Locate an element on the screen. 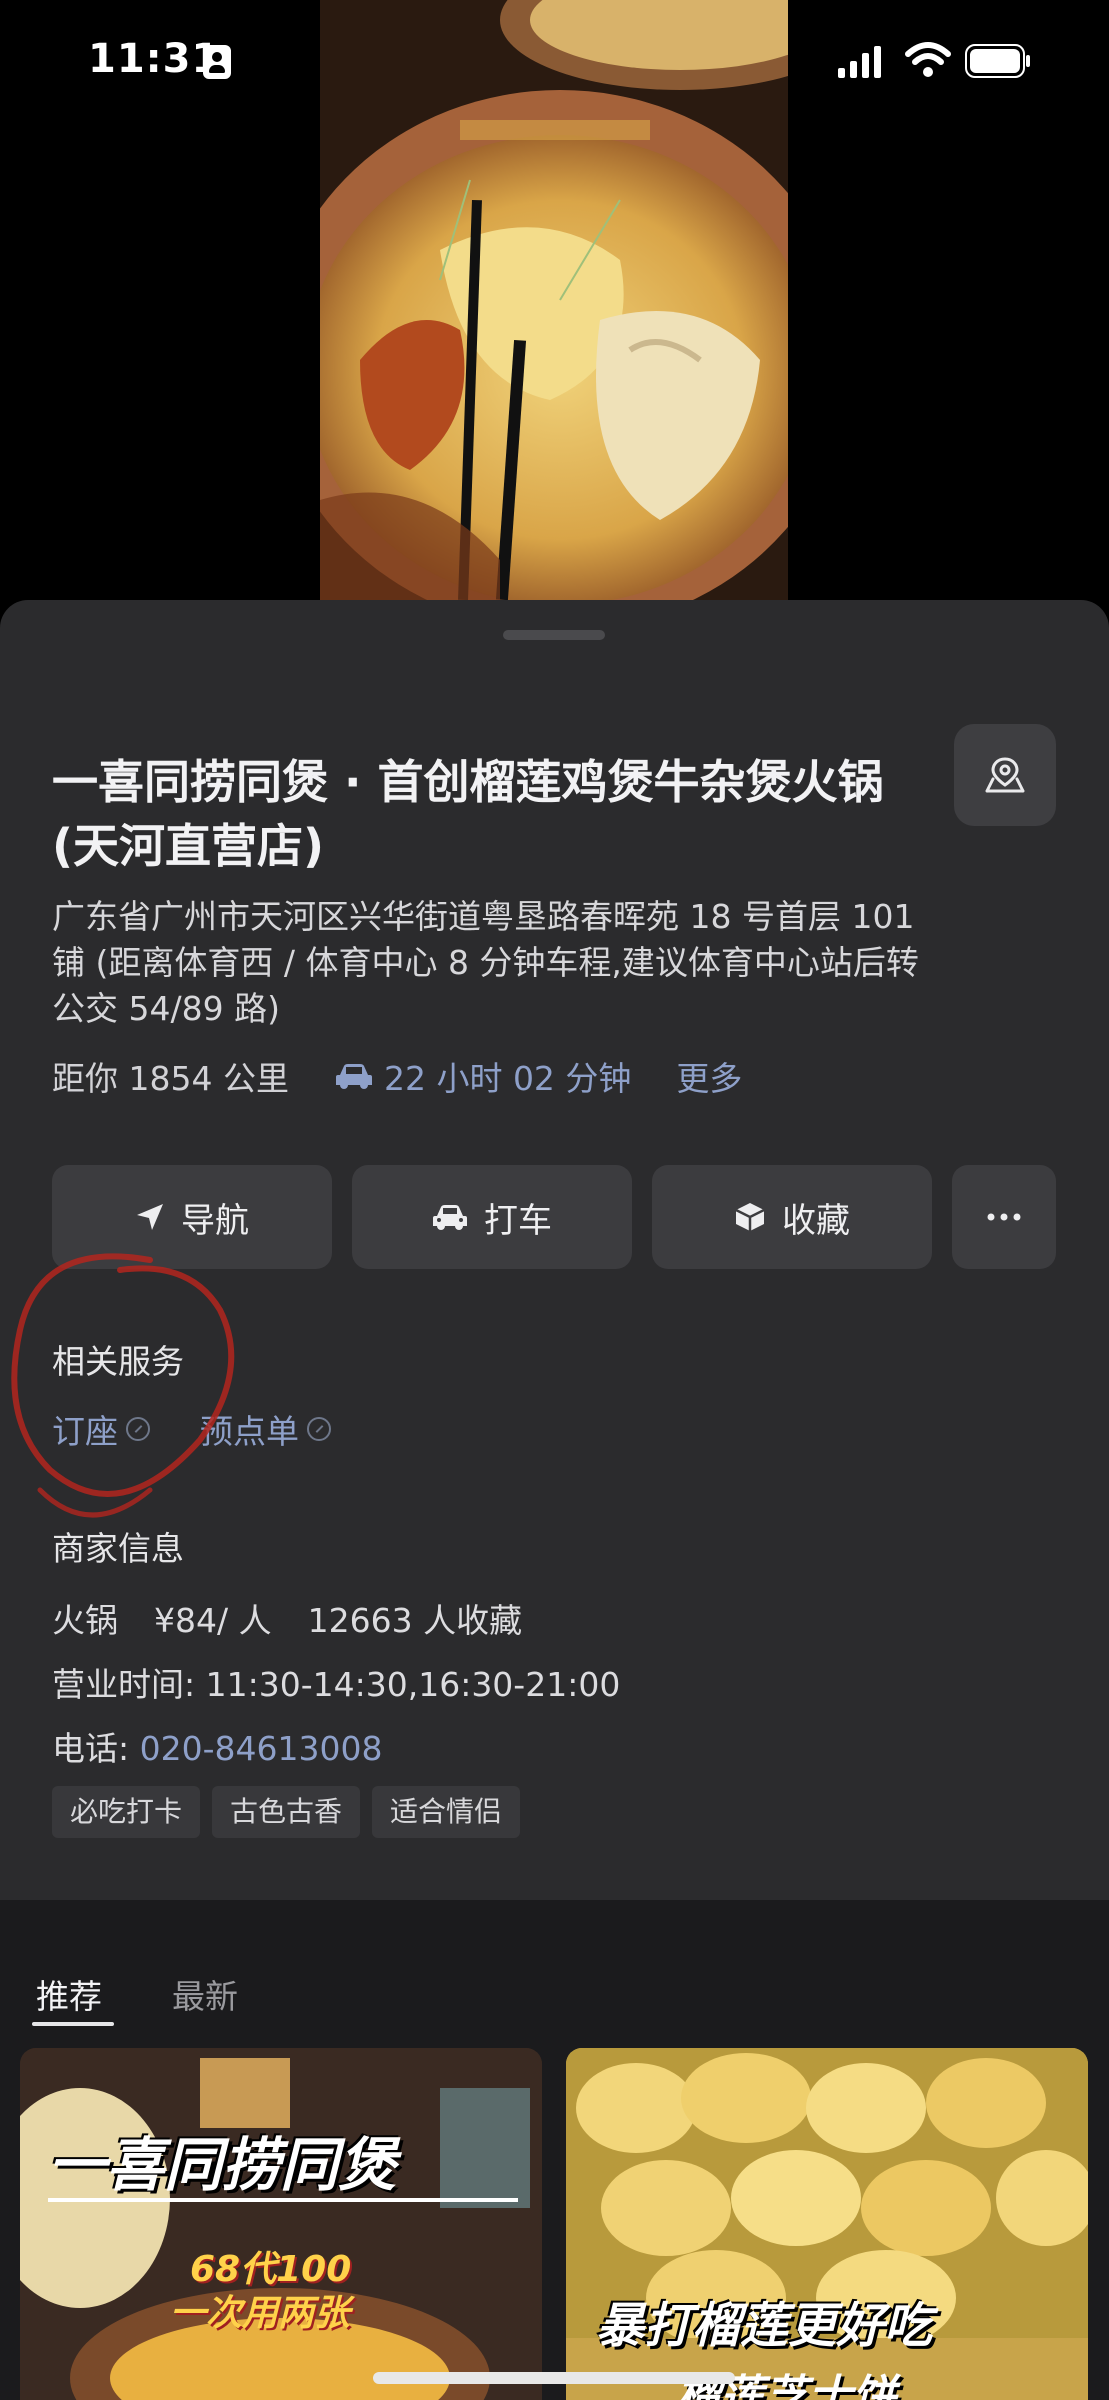 The height and width of the screenshot is (2400, 1109). tab-latest: 最新 is located at coordinates (205, 1994).